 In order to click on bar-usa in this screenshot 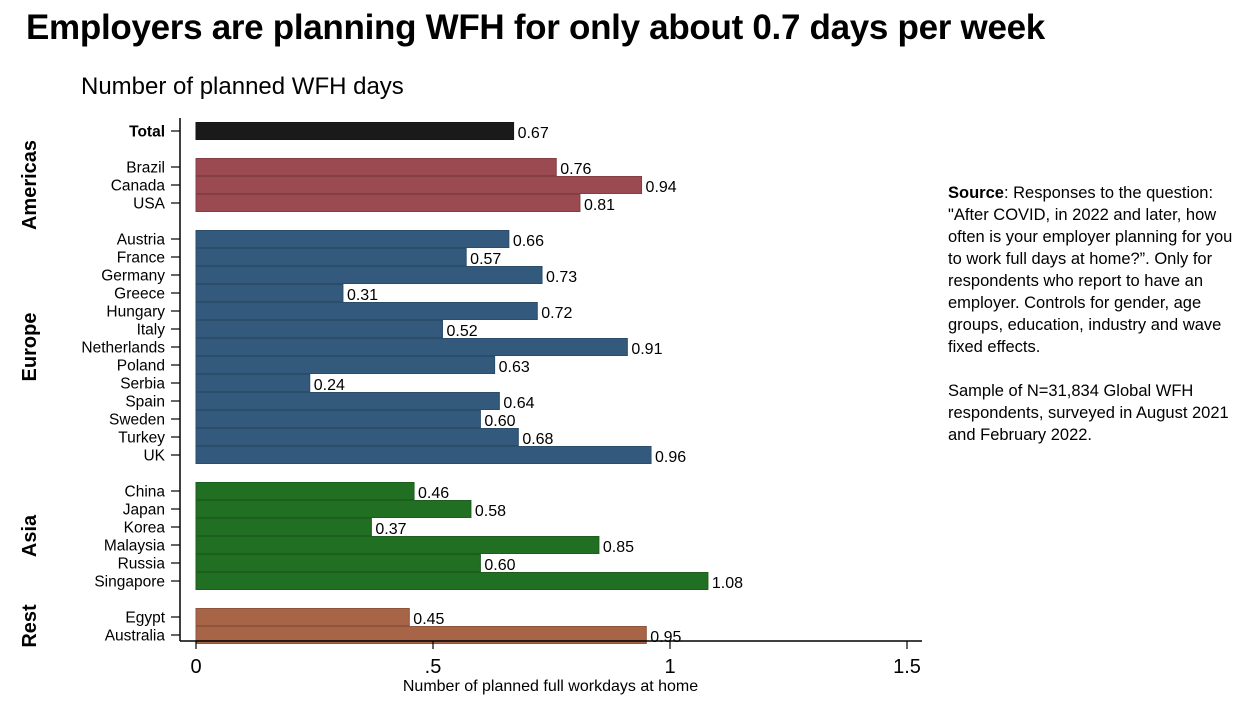, I will do `click(388, 203)`.